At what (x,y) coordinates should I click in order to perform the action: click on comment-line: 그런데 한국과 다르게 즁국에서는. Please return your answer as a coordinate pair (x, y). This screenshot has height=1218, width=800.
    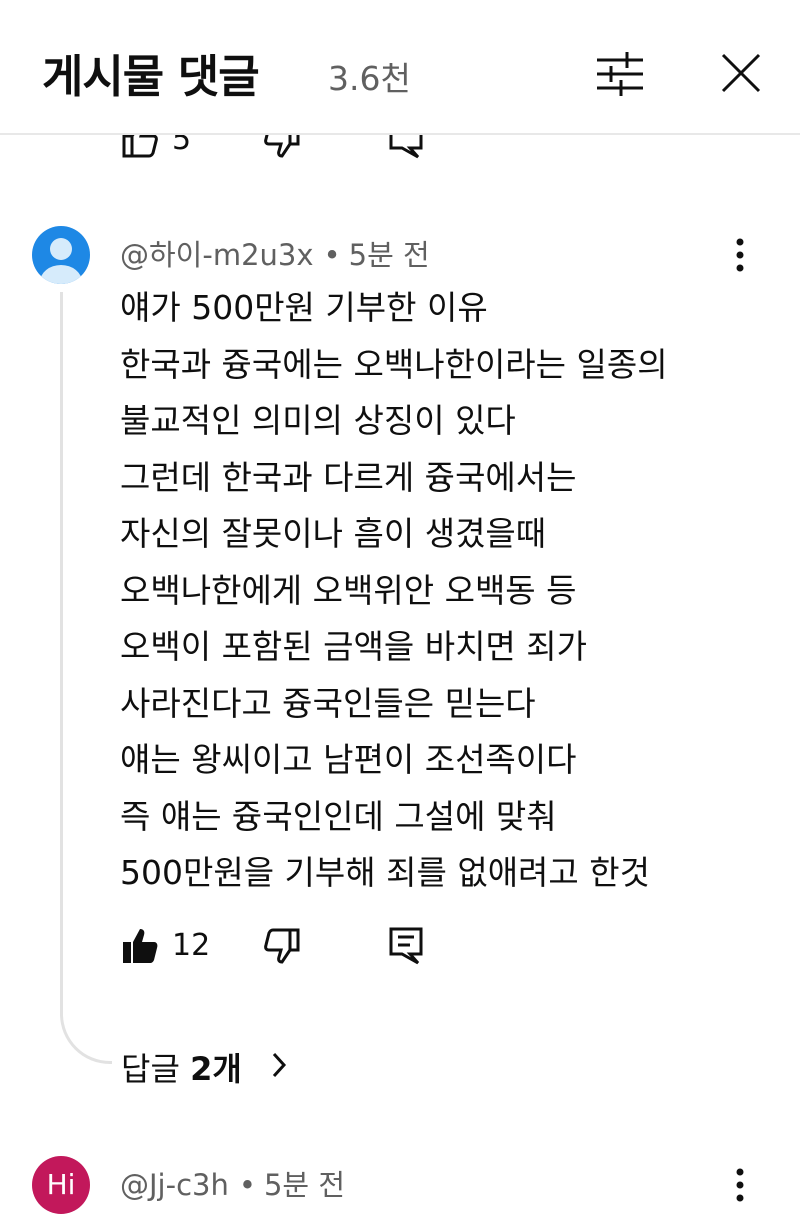
    Looking at the image, I should click on (348, 477).